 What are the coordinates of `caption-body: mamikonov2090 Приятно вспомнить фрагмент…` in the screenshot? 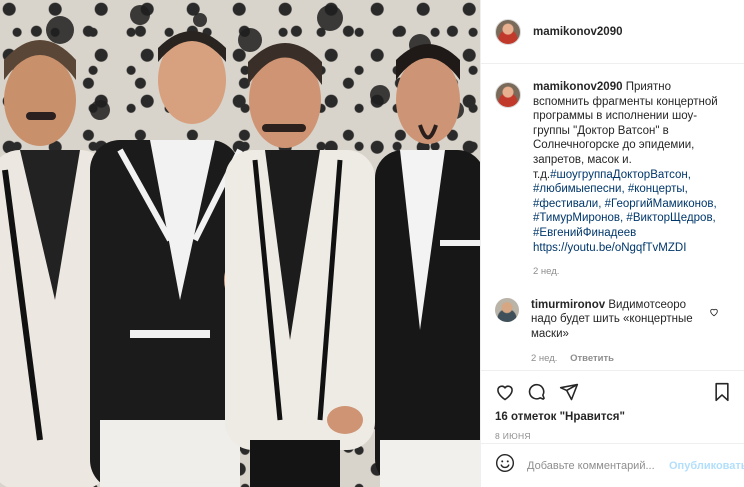 It's located at (631, 180).